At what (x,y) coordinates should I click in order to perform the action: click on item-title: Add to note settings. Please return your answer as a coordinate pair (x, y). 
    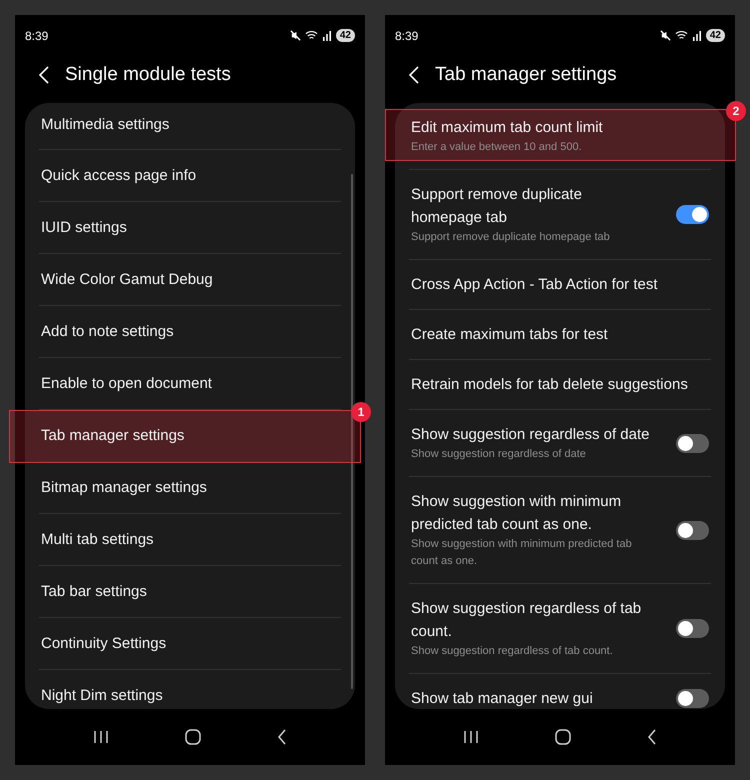
    Looking at the image, I should click on (108, 332).